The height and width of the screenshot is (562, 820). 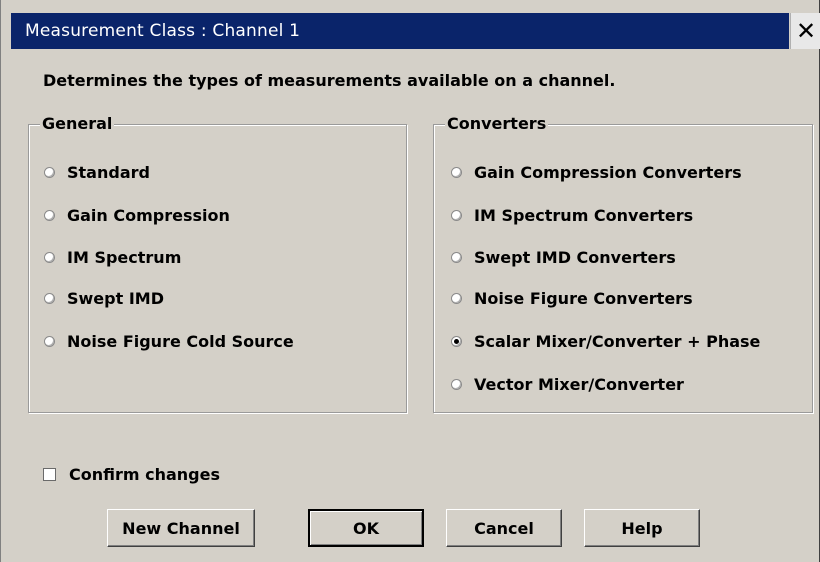 I want to click on radio-swept-imd: Swept IMD, so click(x=104, y=298).